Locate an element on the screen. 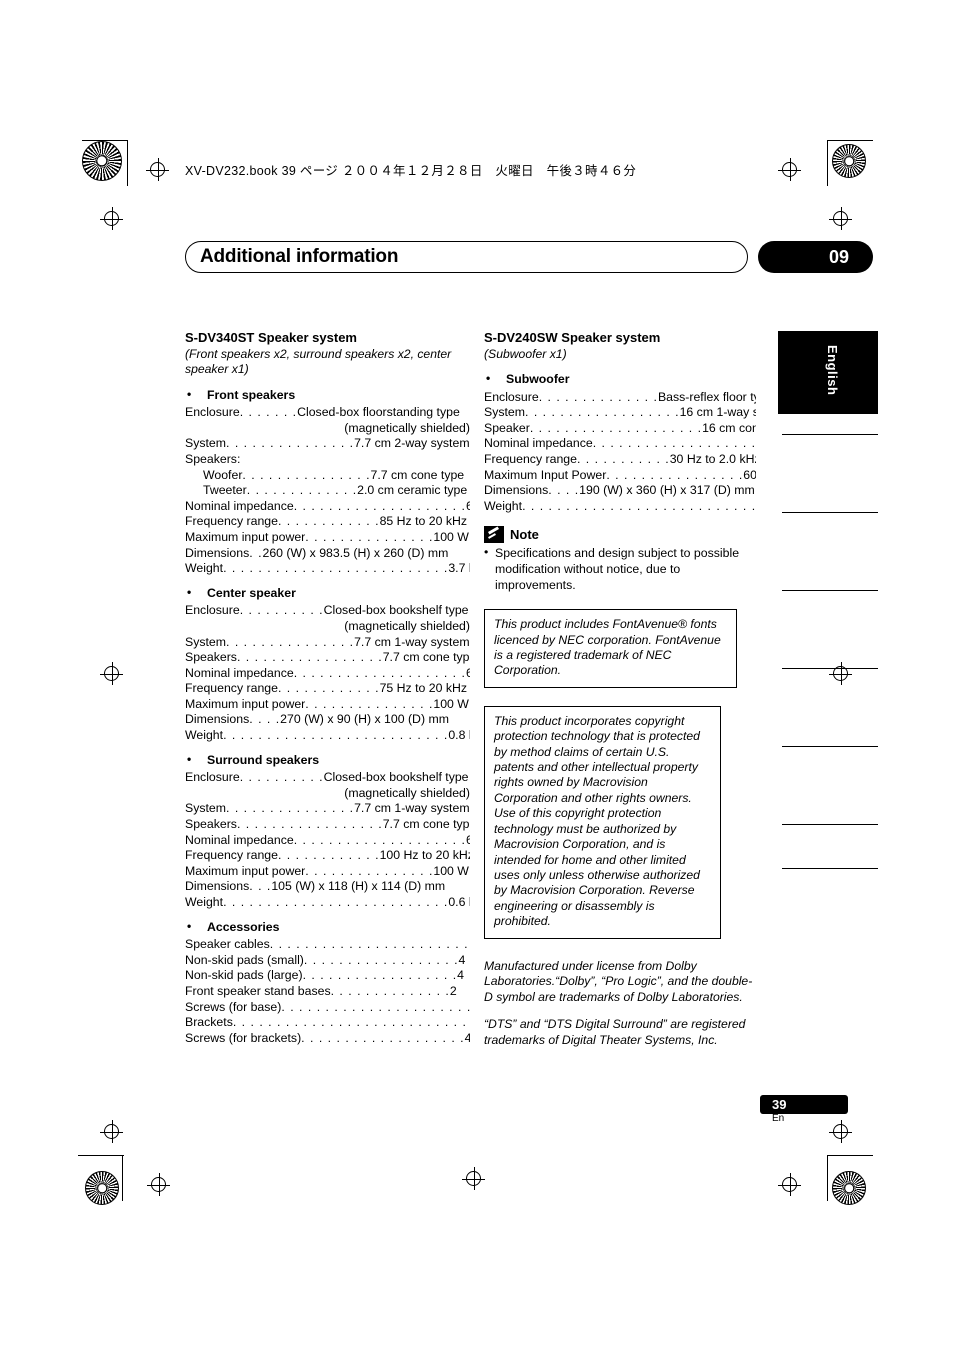 The width and height of the screenshot is (954, 1351). registration-starburst-bottom-right is located at coordinates (849, 1188).